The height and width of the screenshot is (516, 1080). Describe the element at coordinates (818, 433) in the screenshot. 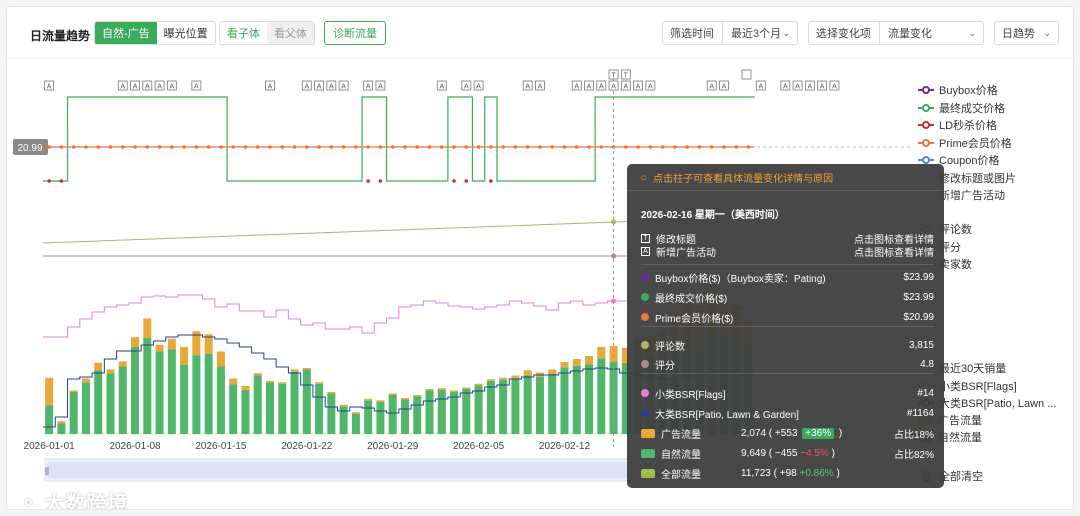

I see `traffic-percent: +36%` at that location.